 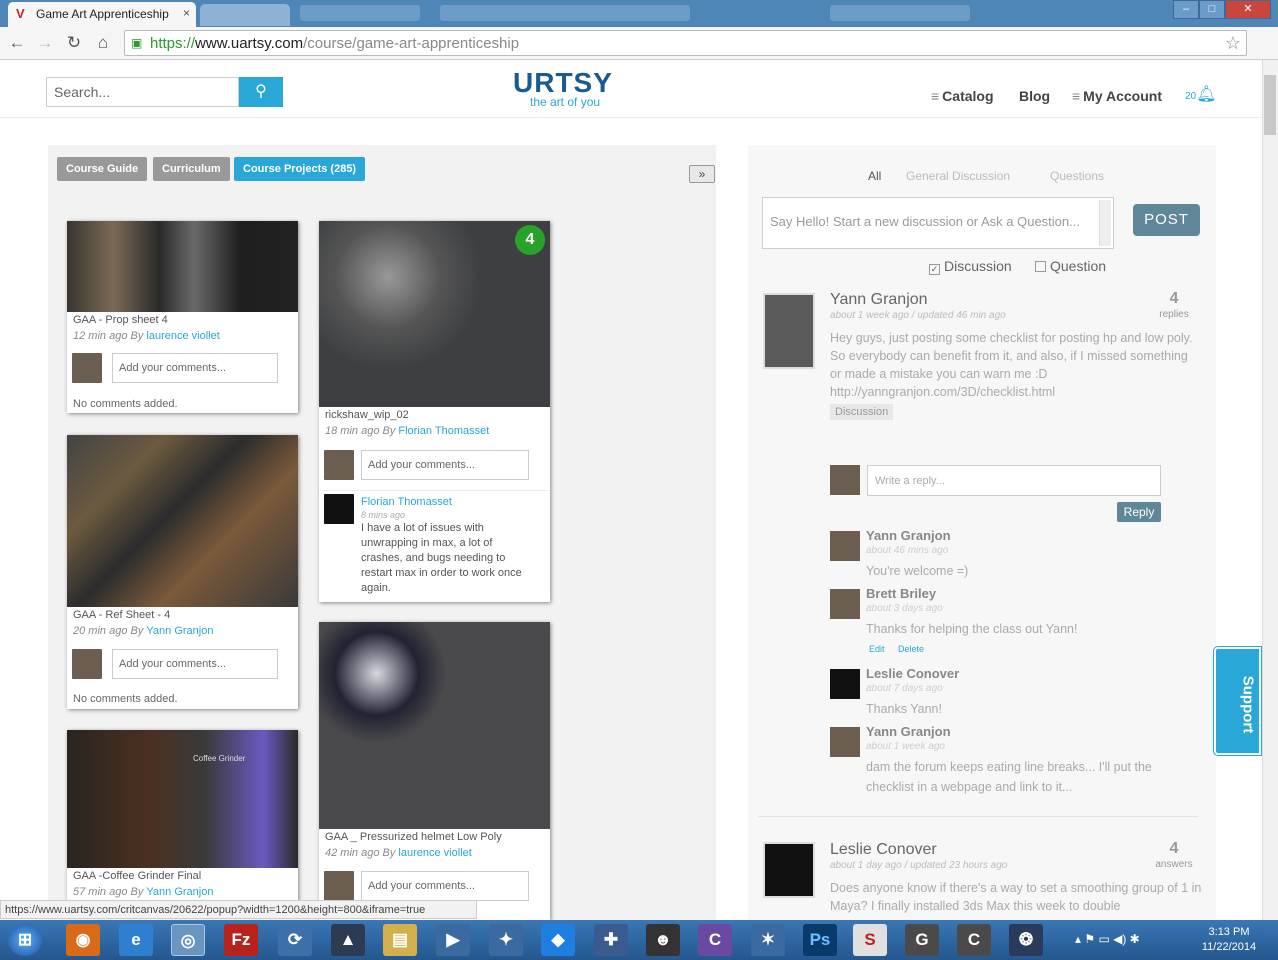 I want to click on nav-blog: Blog, so click(x=1034, y=96).